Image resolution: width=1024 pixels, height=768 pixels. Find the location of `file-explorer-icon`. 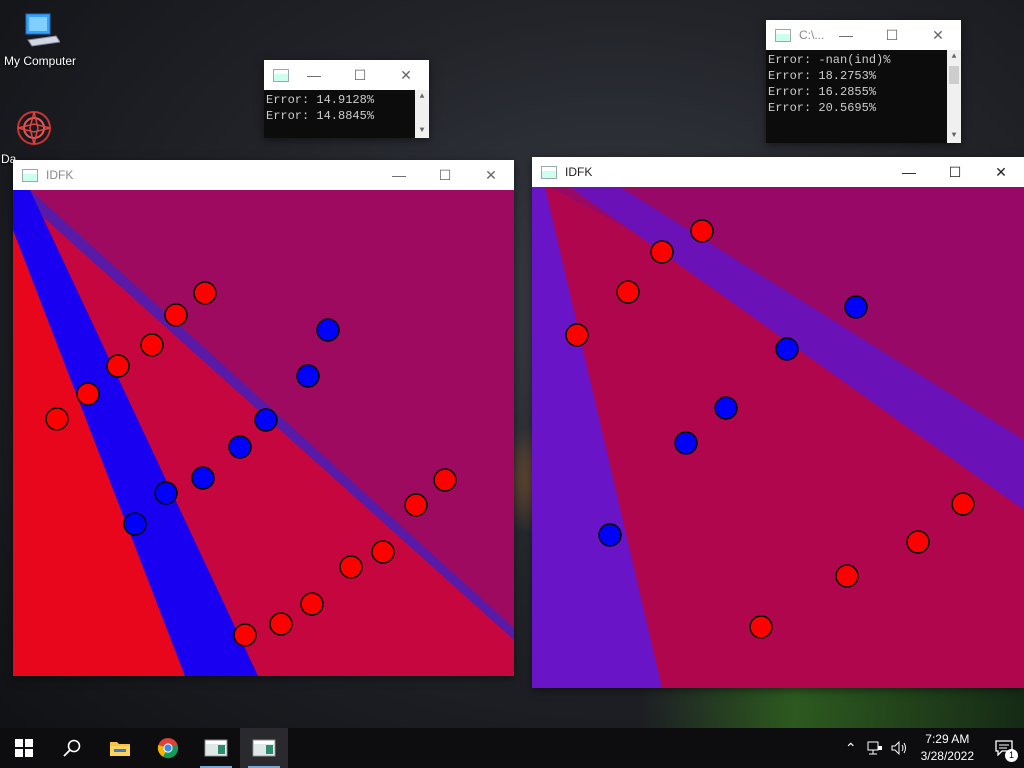

file-explorer-icon is located at coordinates (120, 749).